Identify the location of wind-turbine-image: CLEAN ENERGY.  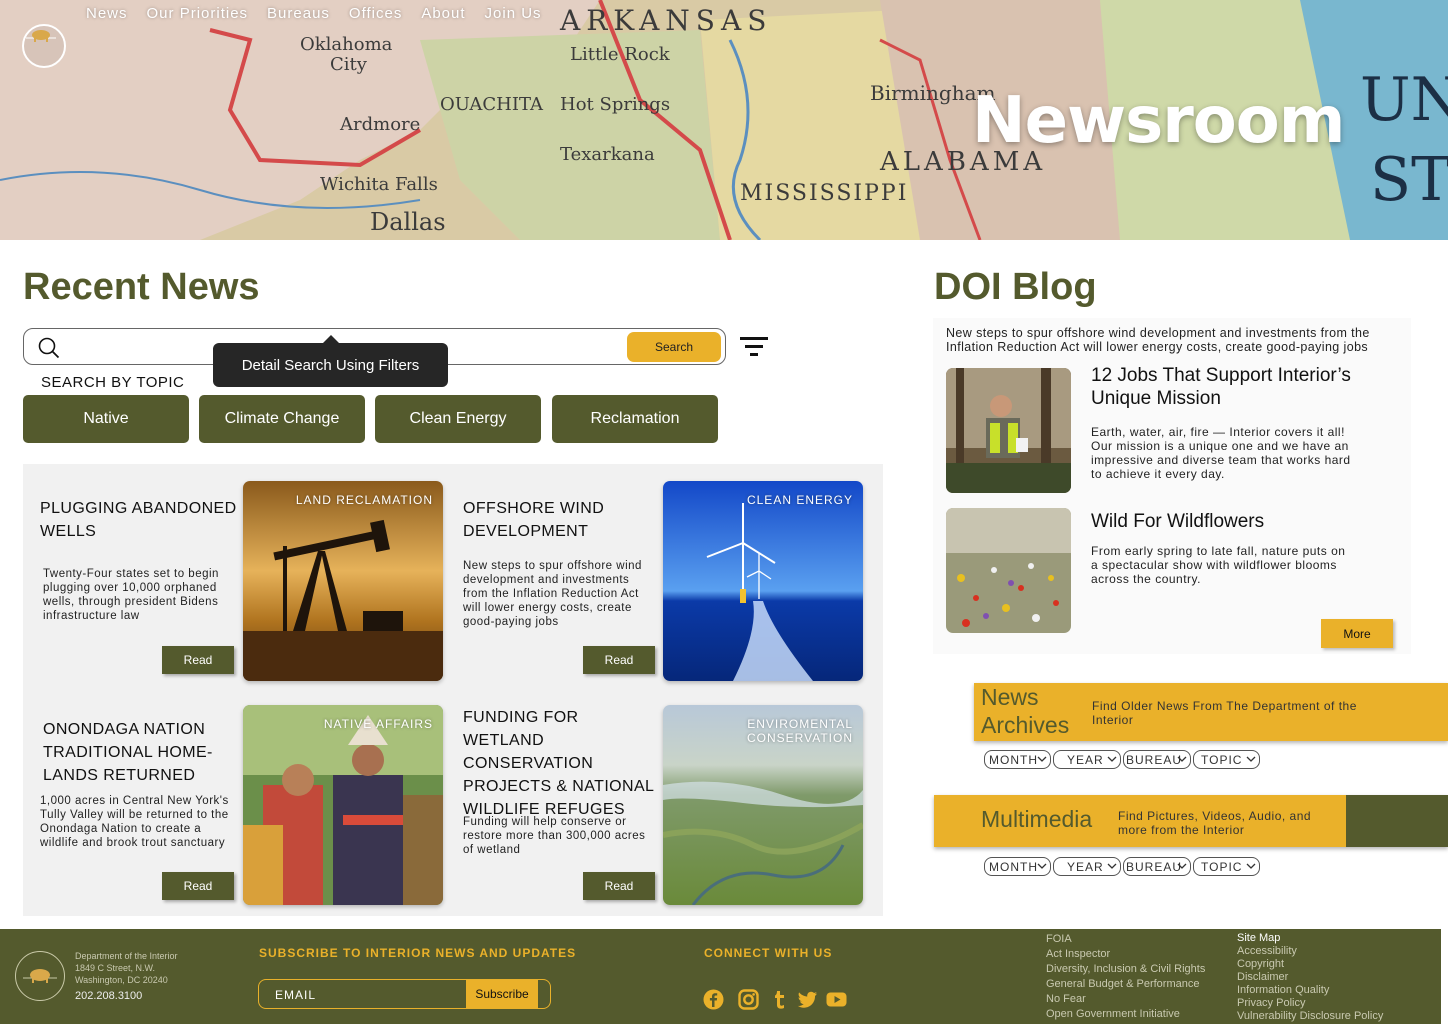
(763, 581).